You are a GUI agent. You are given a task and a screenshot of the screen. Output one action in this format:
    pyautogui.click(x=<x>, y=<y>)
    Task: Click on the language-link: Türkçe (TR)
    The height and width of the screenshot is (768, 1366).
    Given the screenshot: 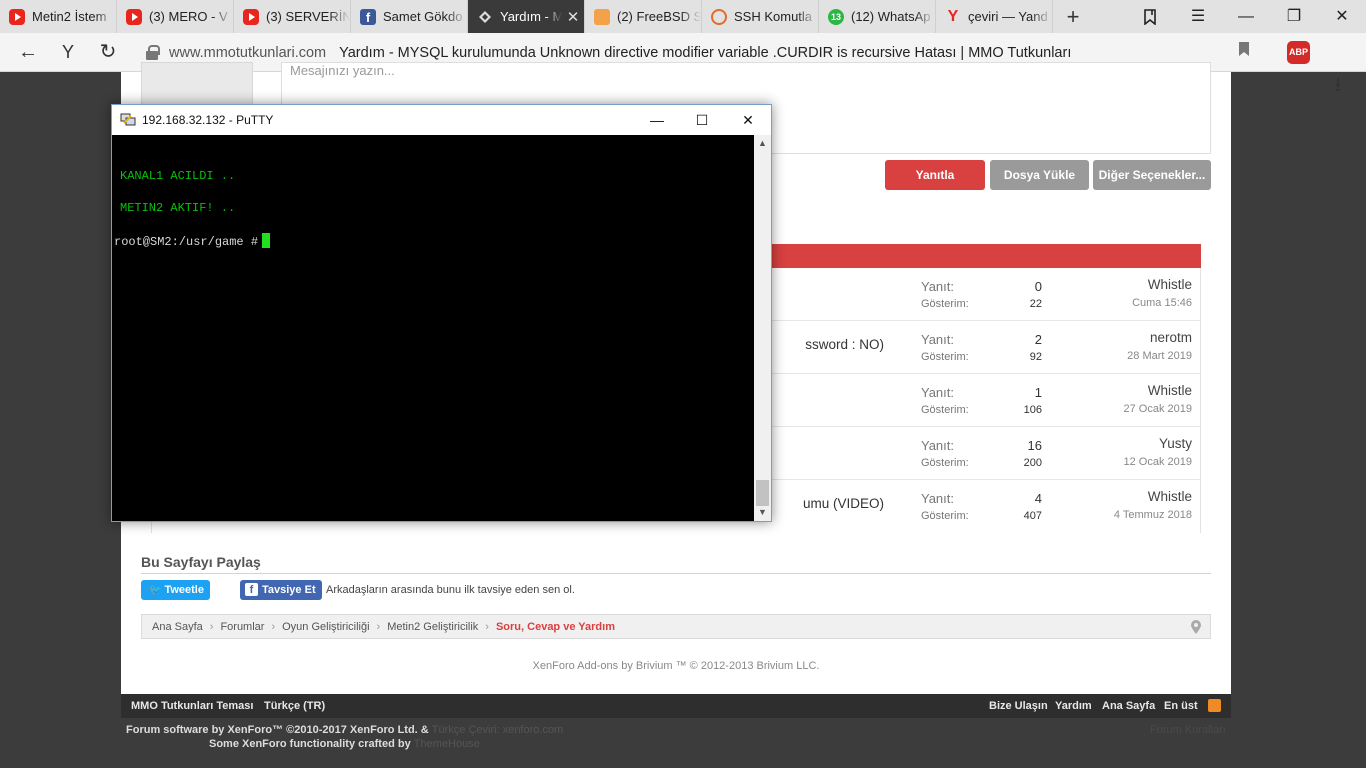 What is the action you would take?
    pyautogui.click(x=294, y=706)
    